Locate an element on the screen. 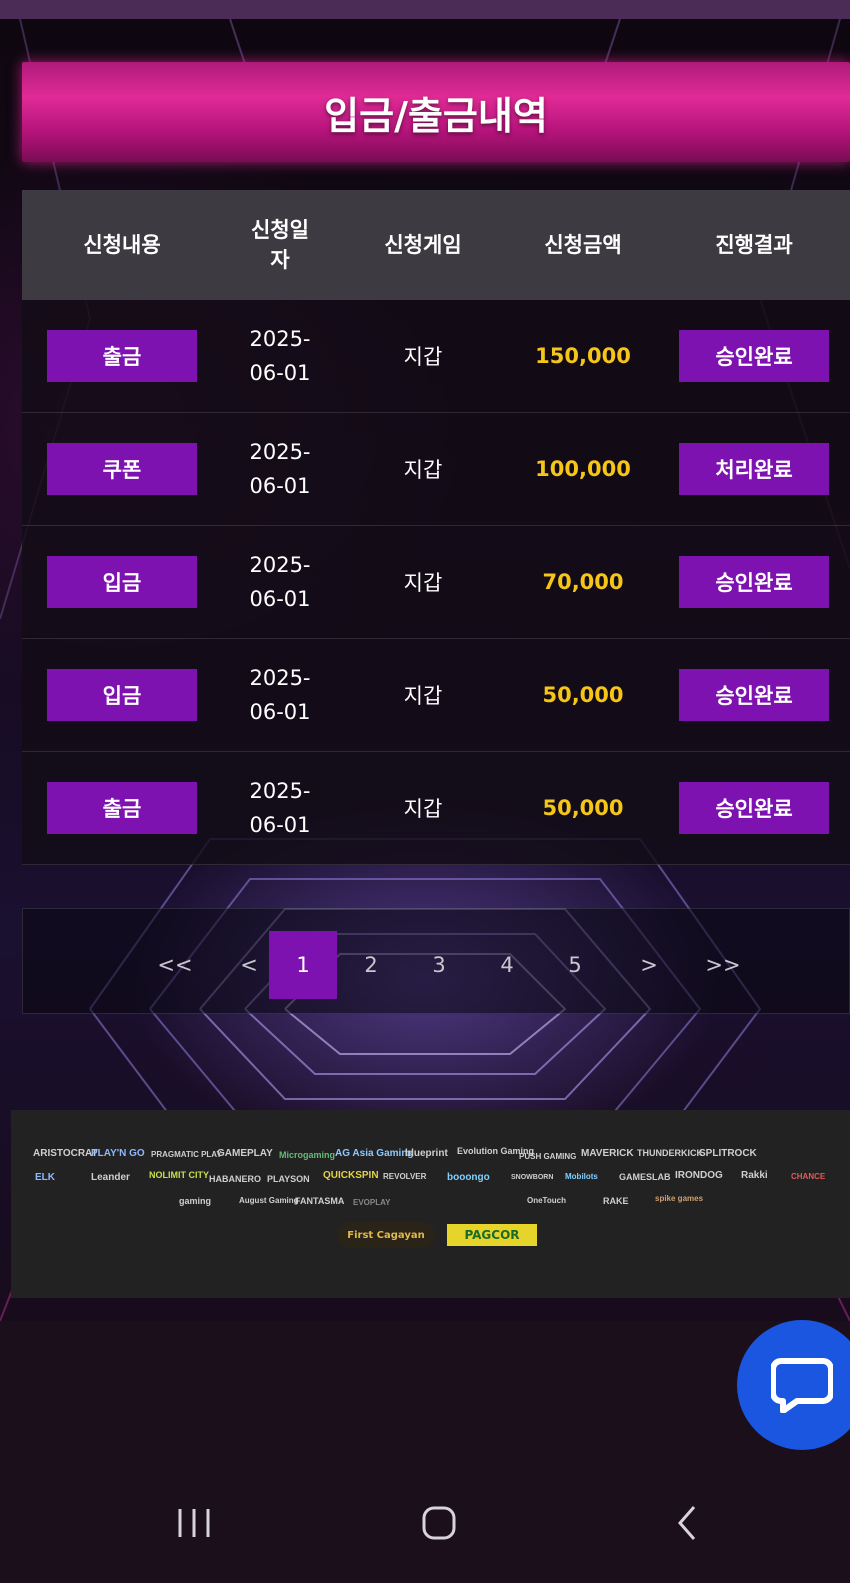 Image resolution: width=850 pixels, height=1583 pixels. provider-logo: Rakki is located at coordinates (754, 1175).